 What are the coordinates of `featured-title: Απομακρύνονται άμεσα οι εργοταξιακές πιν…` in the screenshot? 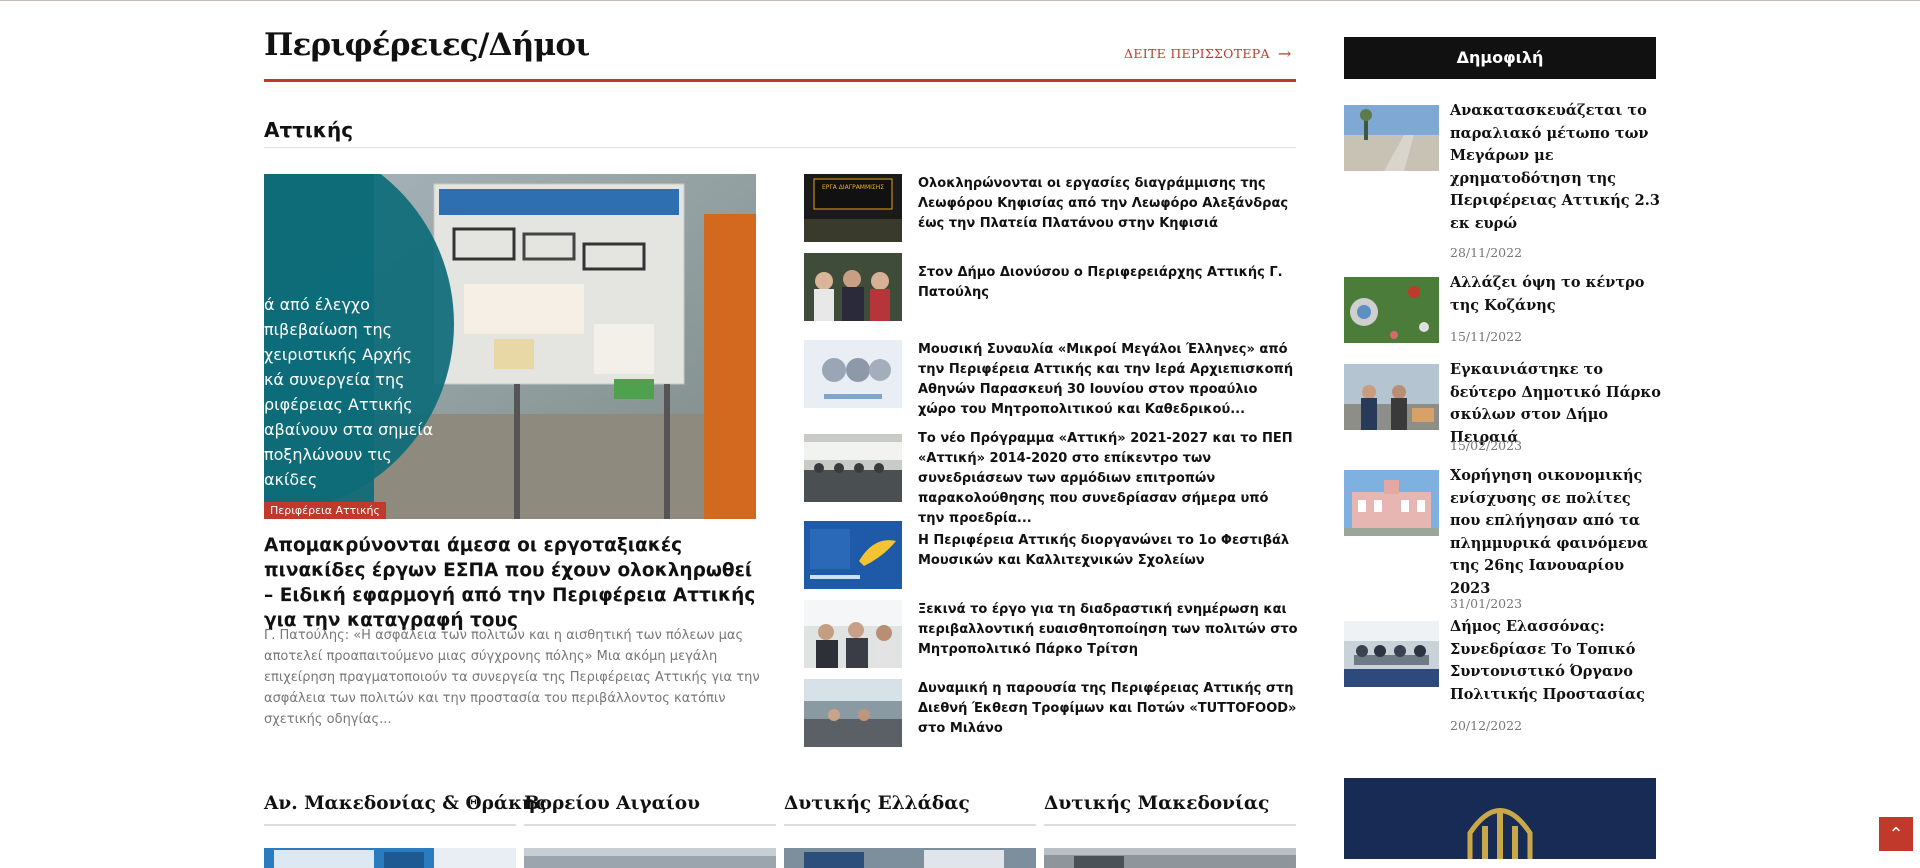 It's located at (514, 583).